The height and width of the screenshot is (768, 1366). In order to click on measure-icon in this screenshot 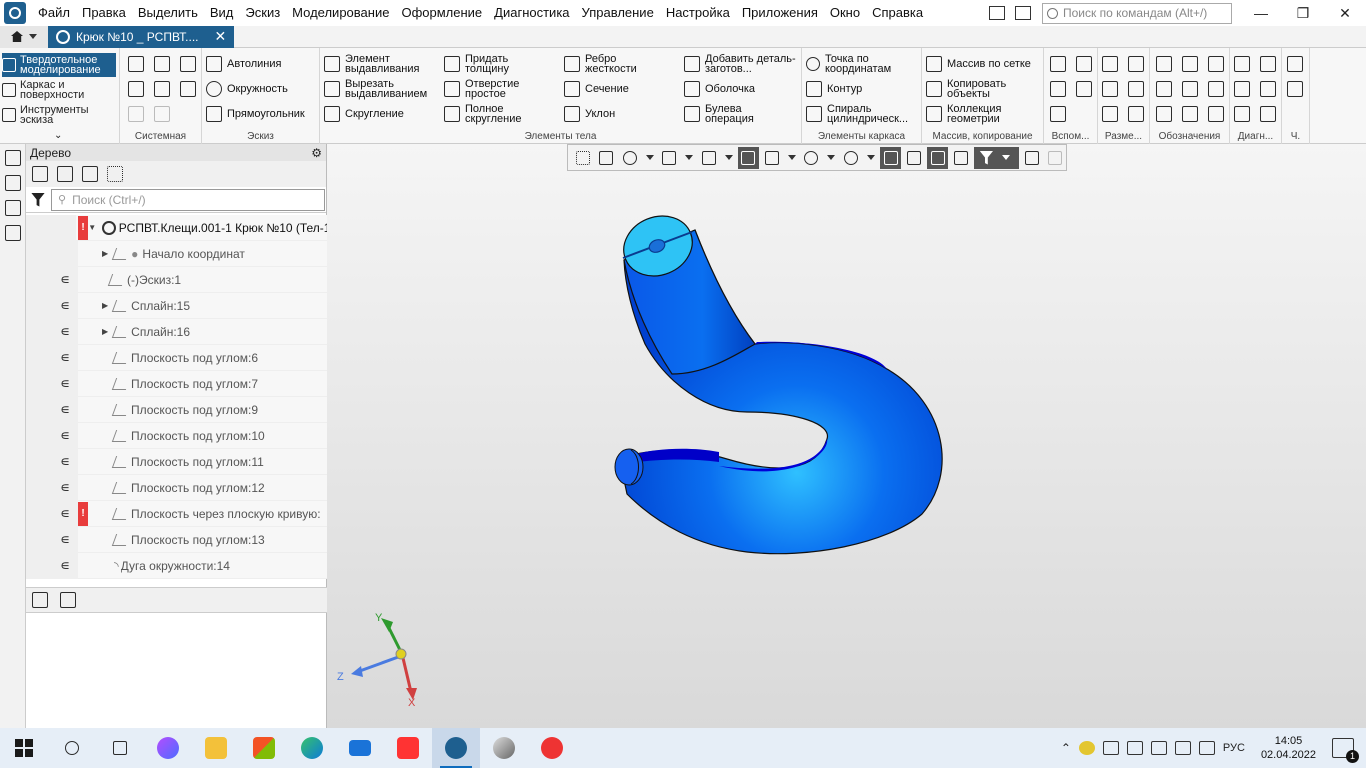, I will do `click(1242, 64)`.